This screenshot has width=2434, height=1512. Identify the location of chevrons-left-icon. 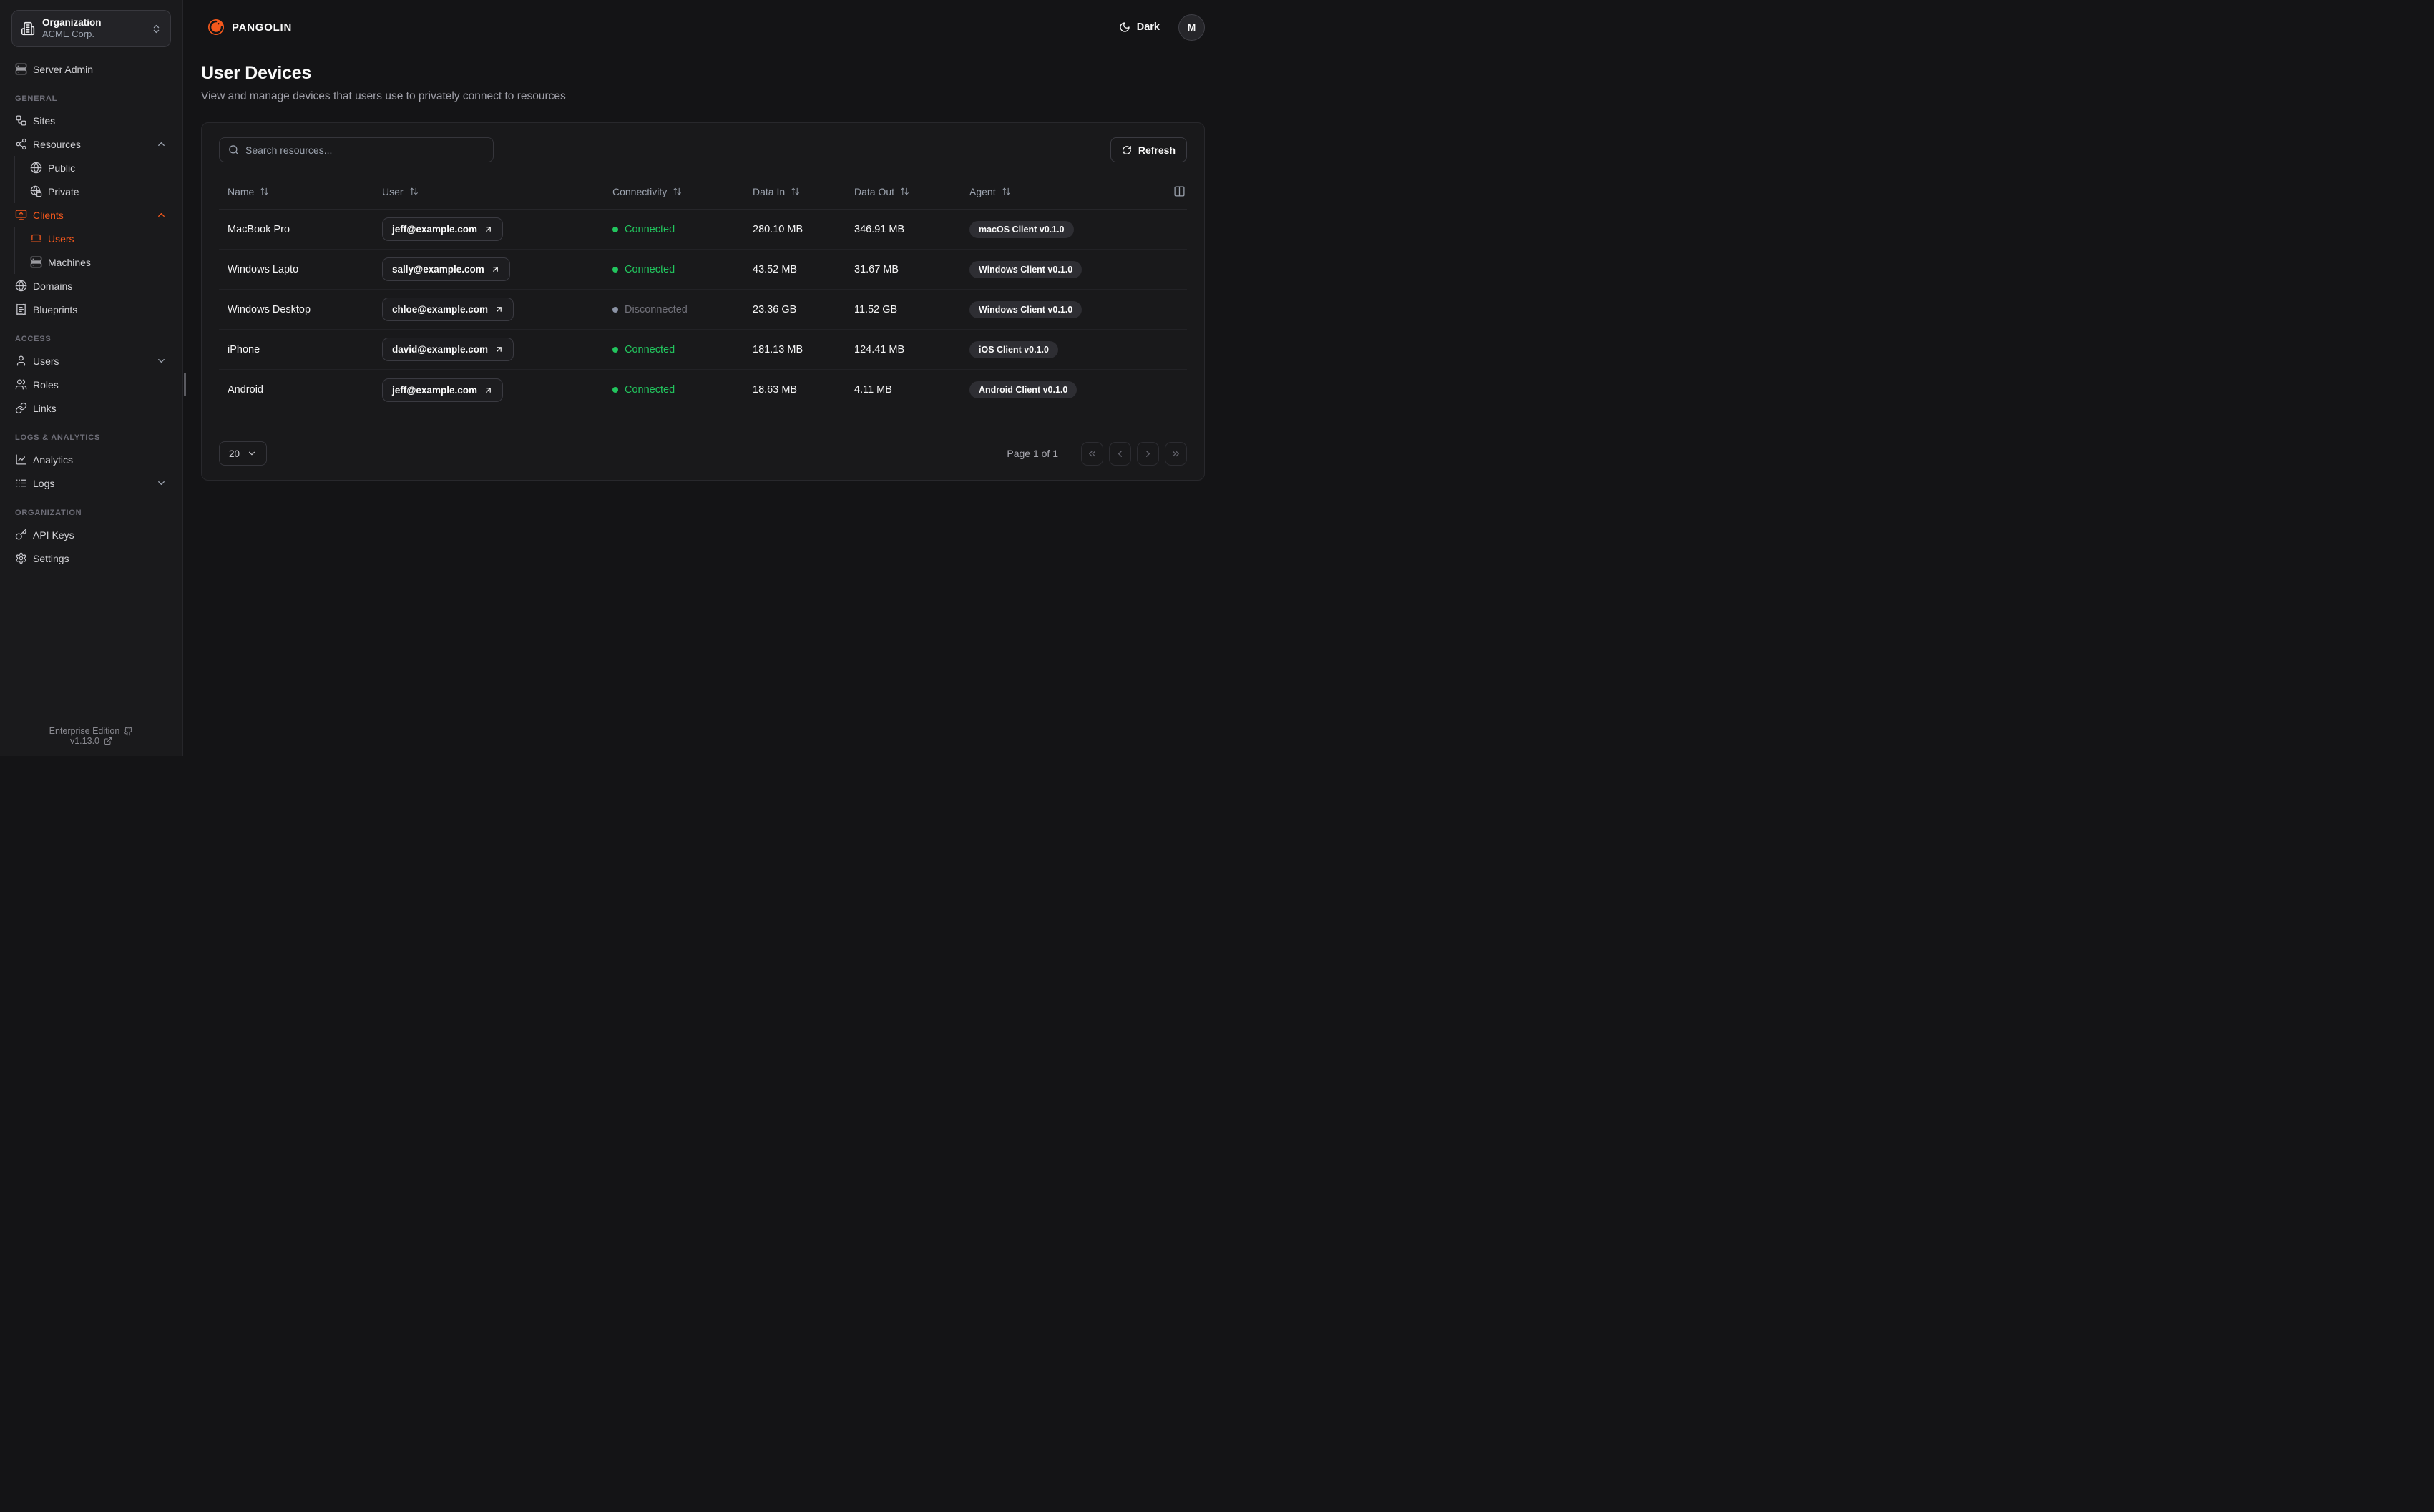
(1092, 453).